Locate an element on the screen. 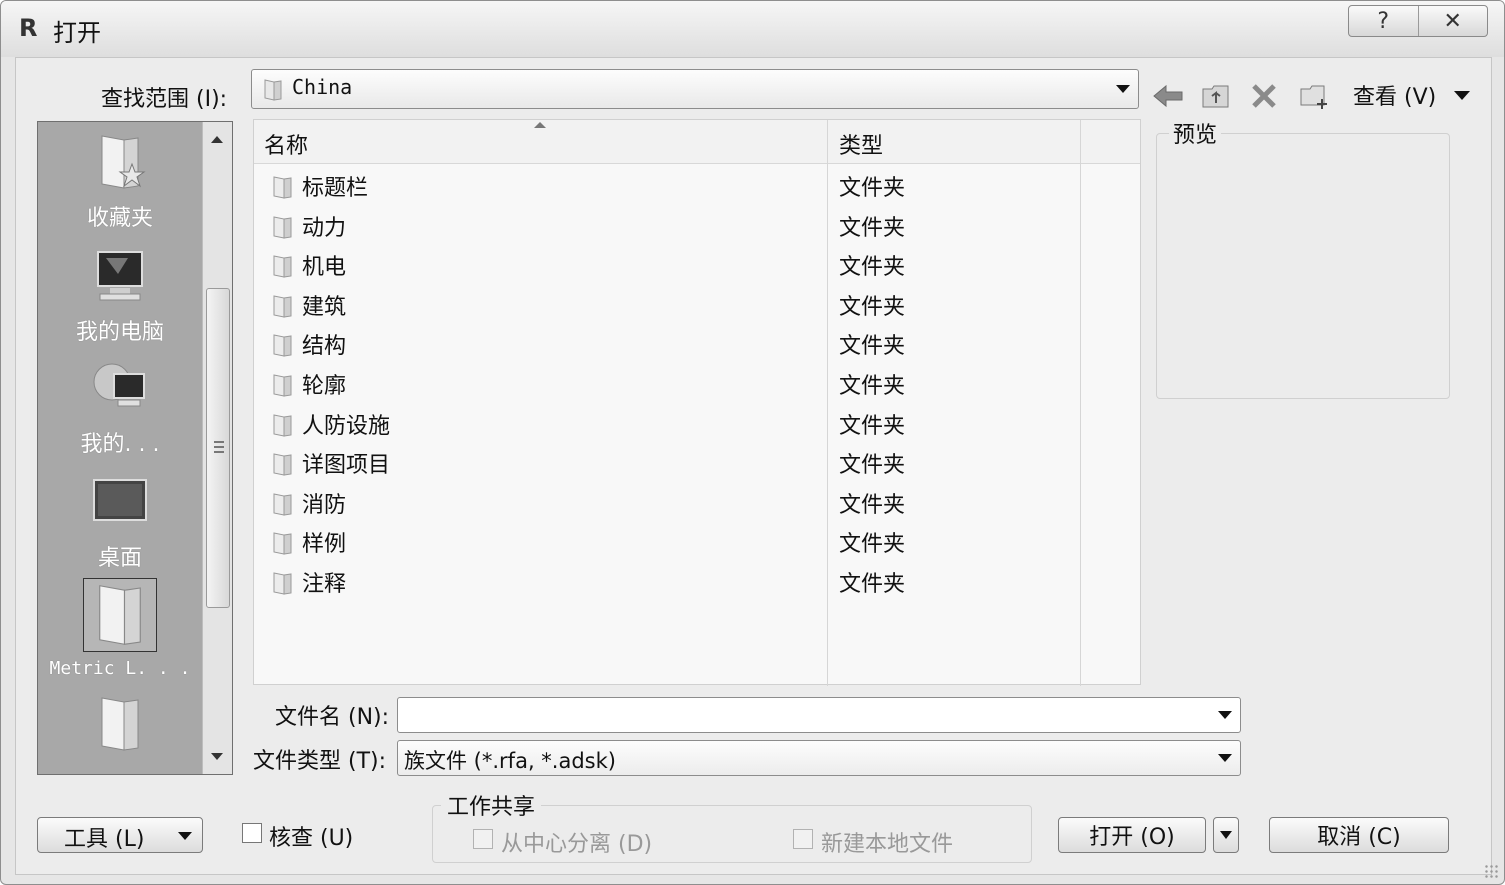 Image resolution: width=1505 pixels, height=885 pixels. revit-logo-icon: R is located at coordinates (28, 28).